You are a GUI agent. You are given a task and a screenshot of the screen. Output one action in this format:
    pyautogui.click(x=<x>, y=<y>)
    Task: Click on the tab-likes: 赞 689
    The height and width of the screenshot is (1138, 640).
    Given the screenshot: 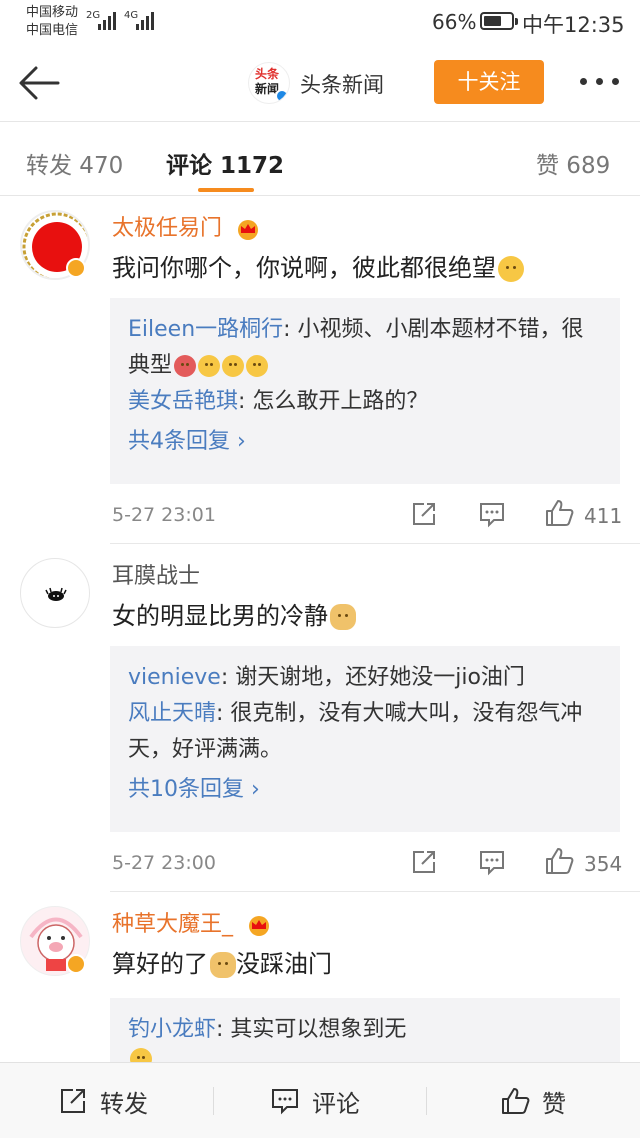 What is the action you would take?
    pyautogui.click(x=573, y=163)
    